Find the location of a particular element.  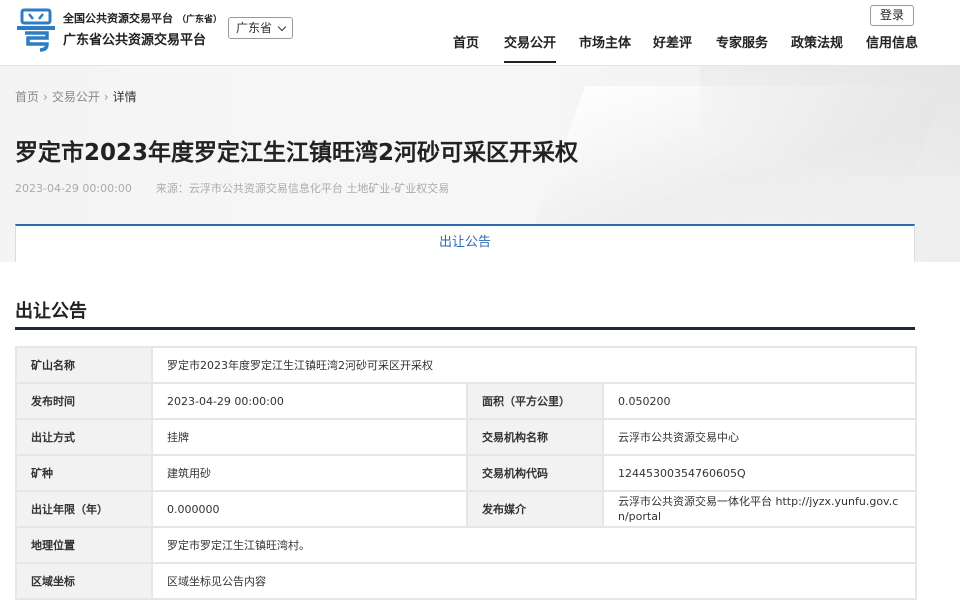

term-value: 0.000000 is located at coordinates (309, 509).